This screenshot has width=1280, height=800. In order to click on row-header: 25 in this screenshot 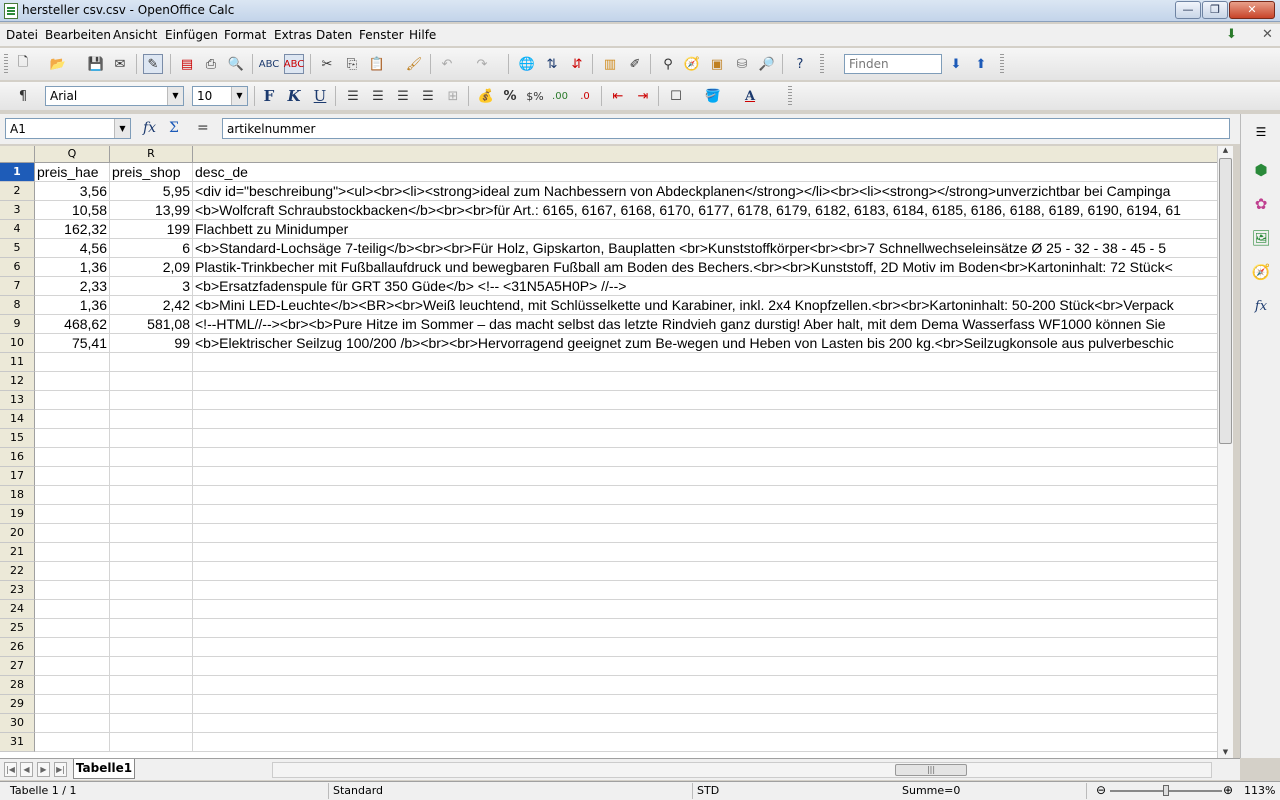, I will do `click(17, 628)`.